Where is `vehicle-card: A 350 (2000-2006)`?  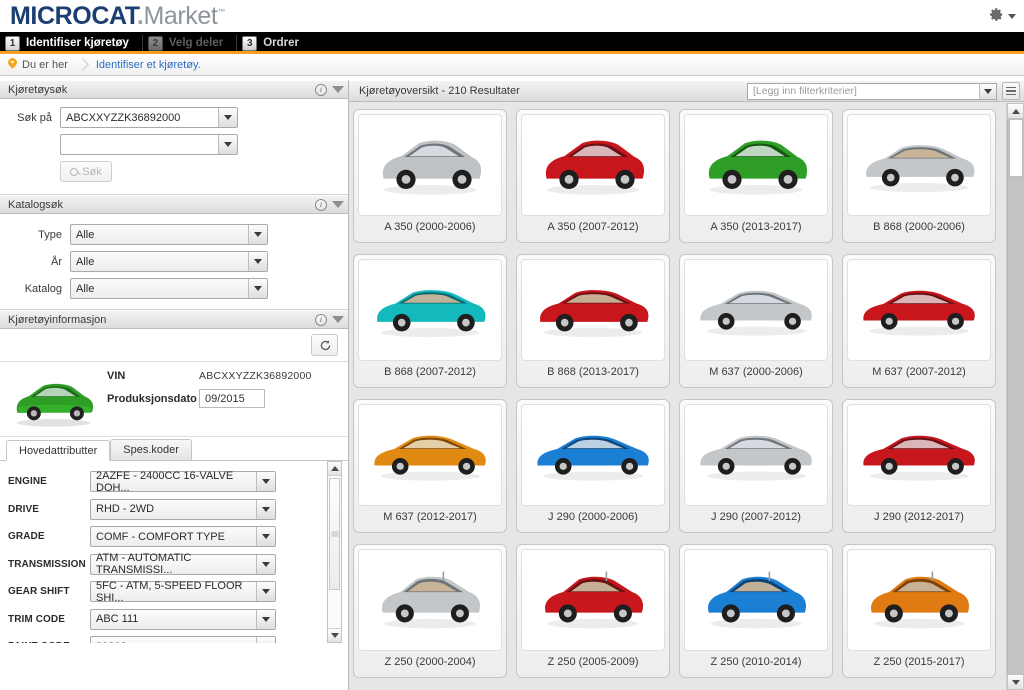
vehicle-card: A 350 (2000-2006) is located at coordinates (430, 176).